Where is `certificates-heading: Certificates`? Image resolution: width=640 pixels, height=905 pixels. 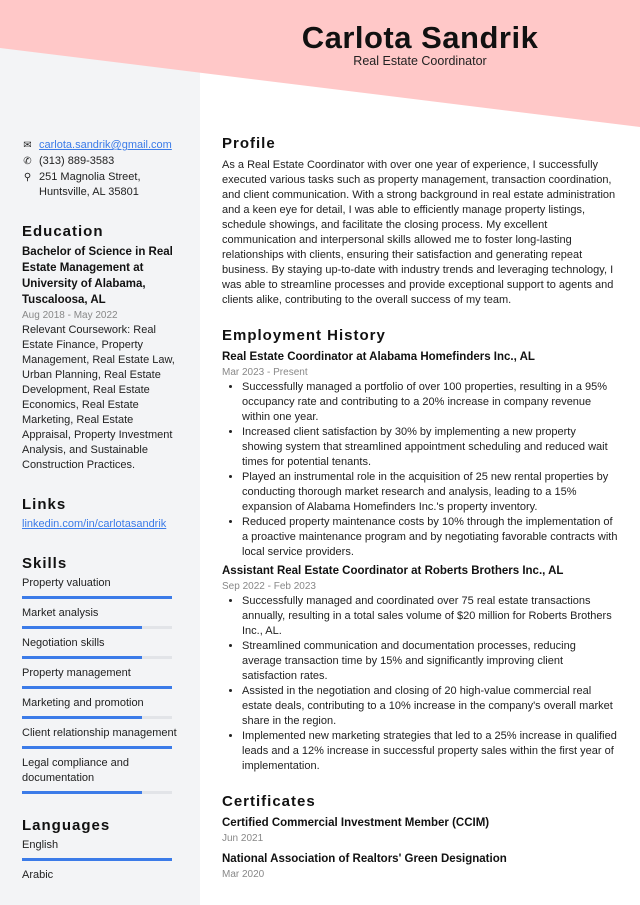
certificates-heading: Certificates is located at coordinates (269, 801).